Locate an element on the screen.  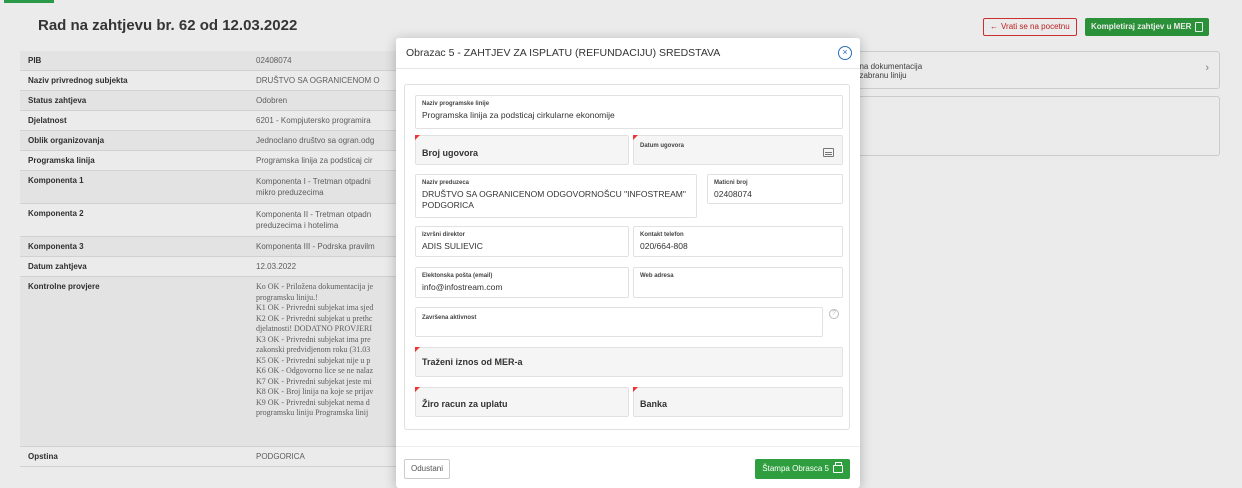
reg-number-field: Maticni broj 02408074 is located at coordinates (775, 189).